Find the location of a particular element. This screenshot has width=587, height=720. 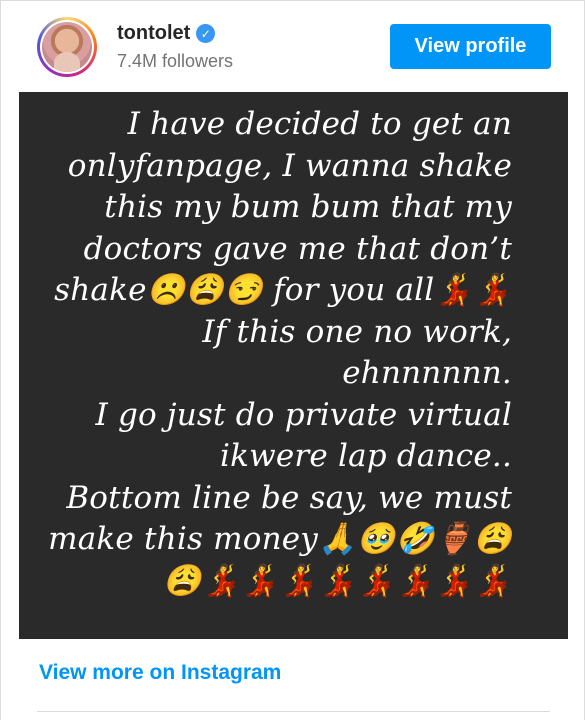

avatar is located at coordinates (67, 47).